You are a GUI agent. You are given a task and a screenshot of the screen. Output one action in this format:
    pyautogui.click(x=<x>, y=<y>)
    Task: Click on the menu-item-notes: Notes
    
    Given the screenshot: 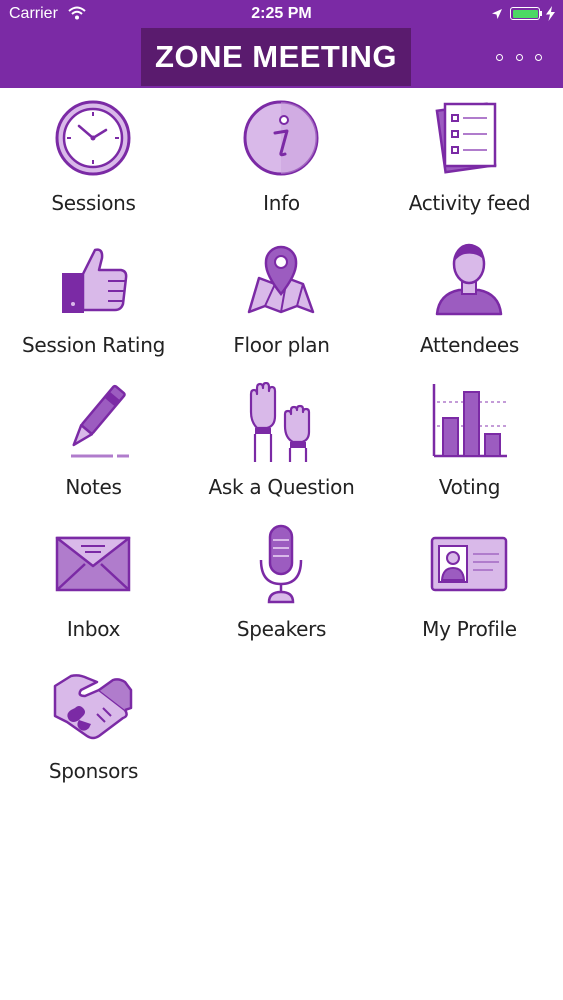 What is the action you would take?
    pyautogui.click(x=93, y=443)
    